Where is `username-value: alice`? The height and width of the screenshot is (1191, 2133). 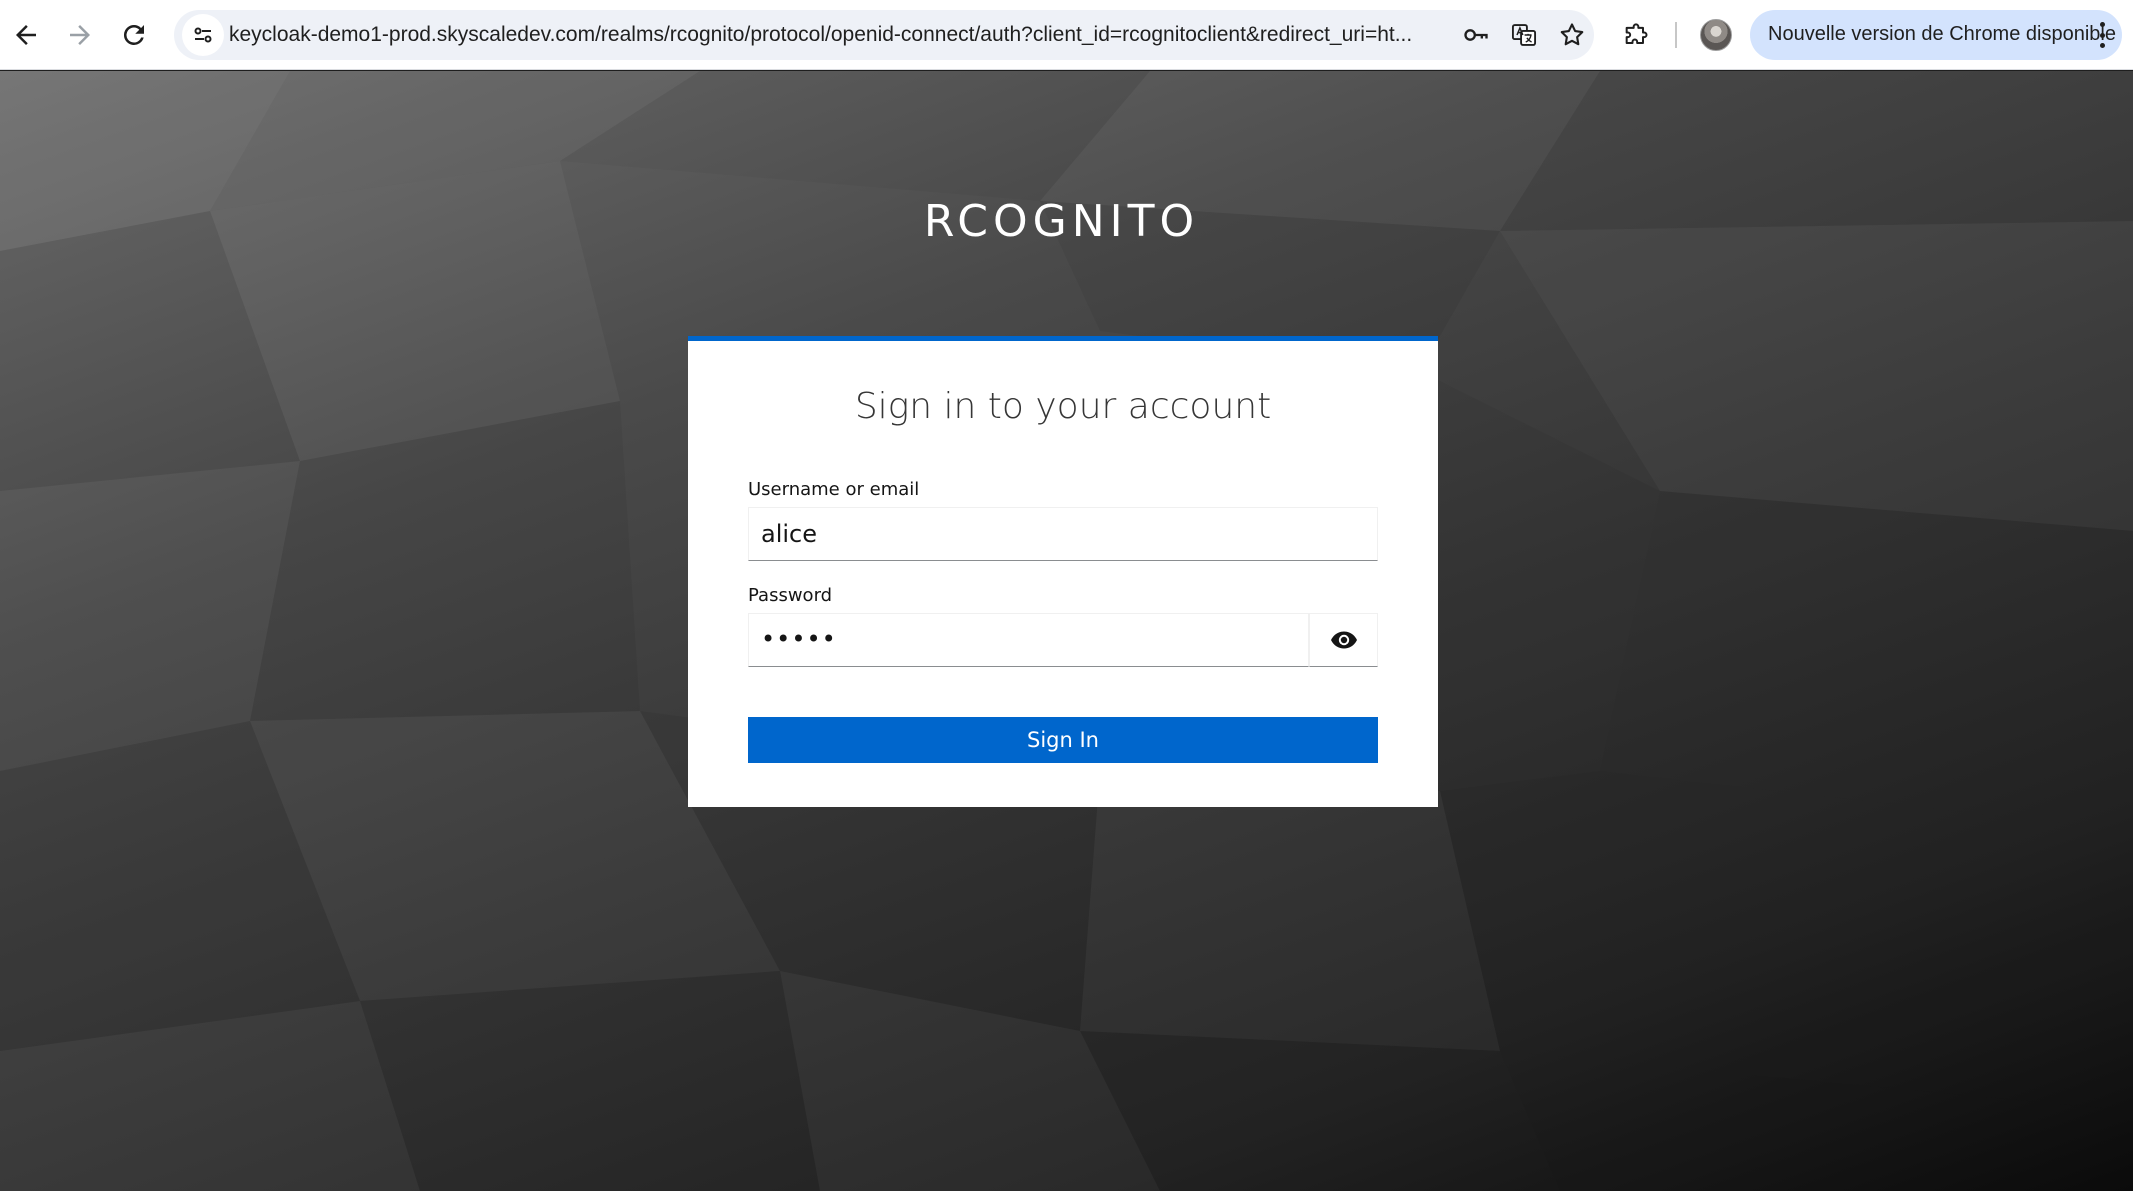 username-value: alice is located at coordinates (789, 534).